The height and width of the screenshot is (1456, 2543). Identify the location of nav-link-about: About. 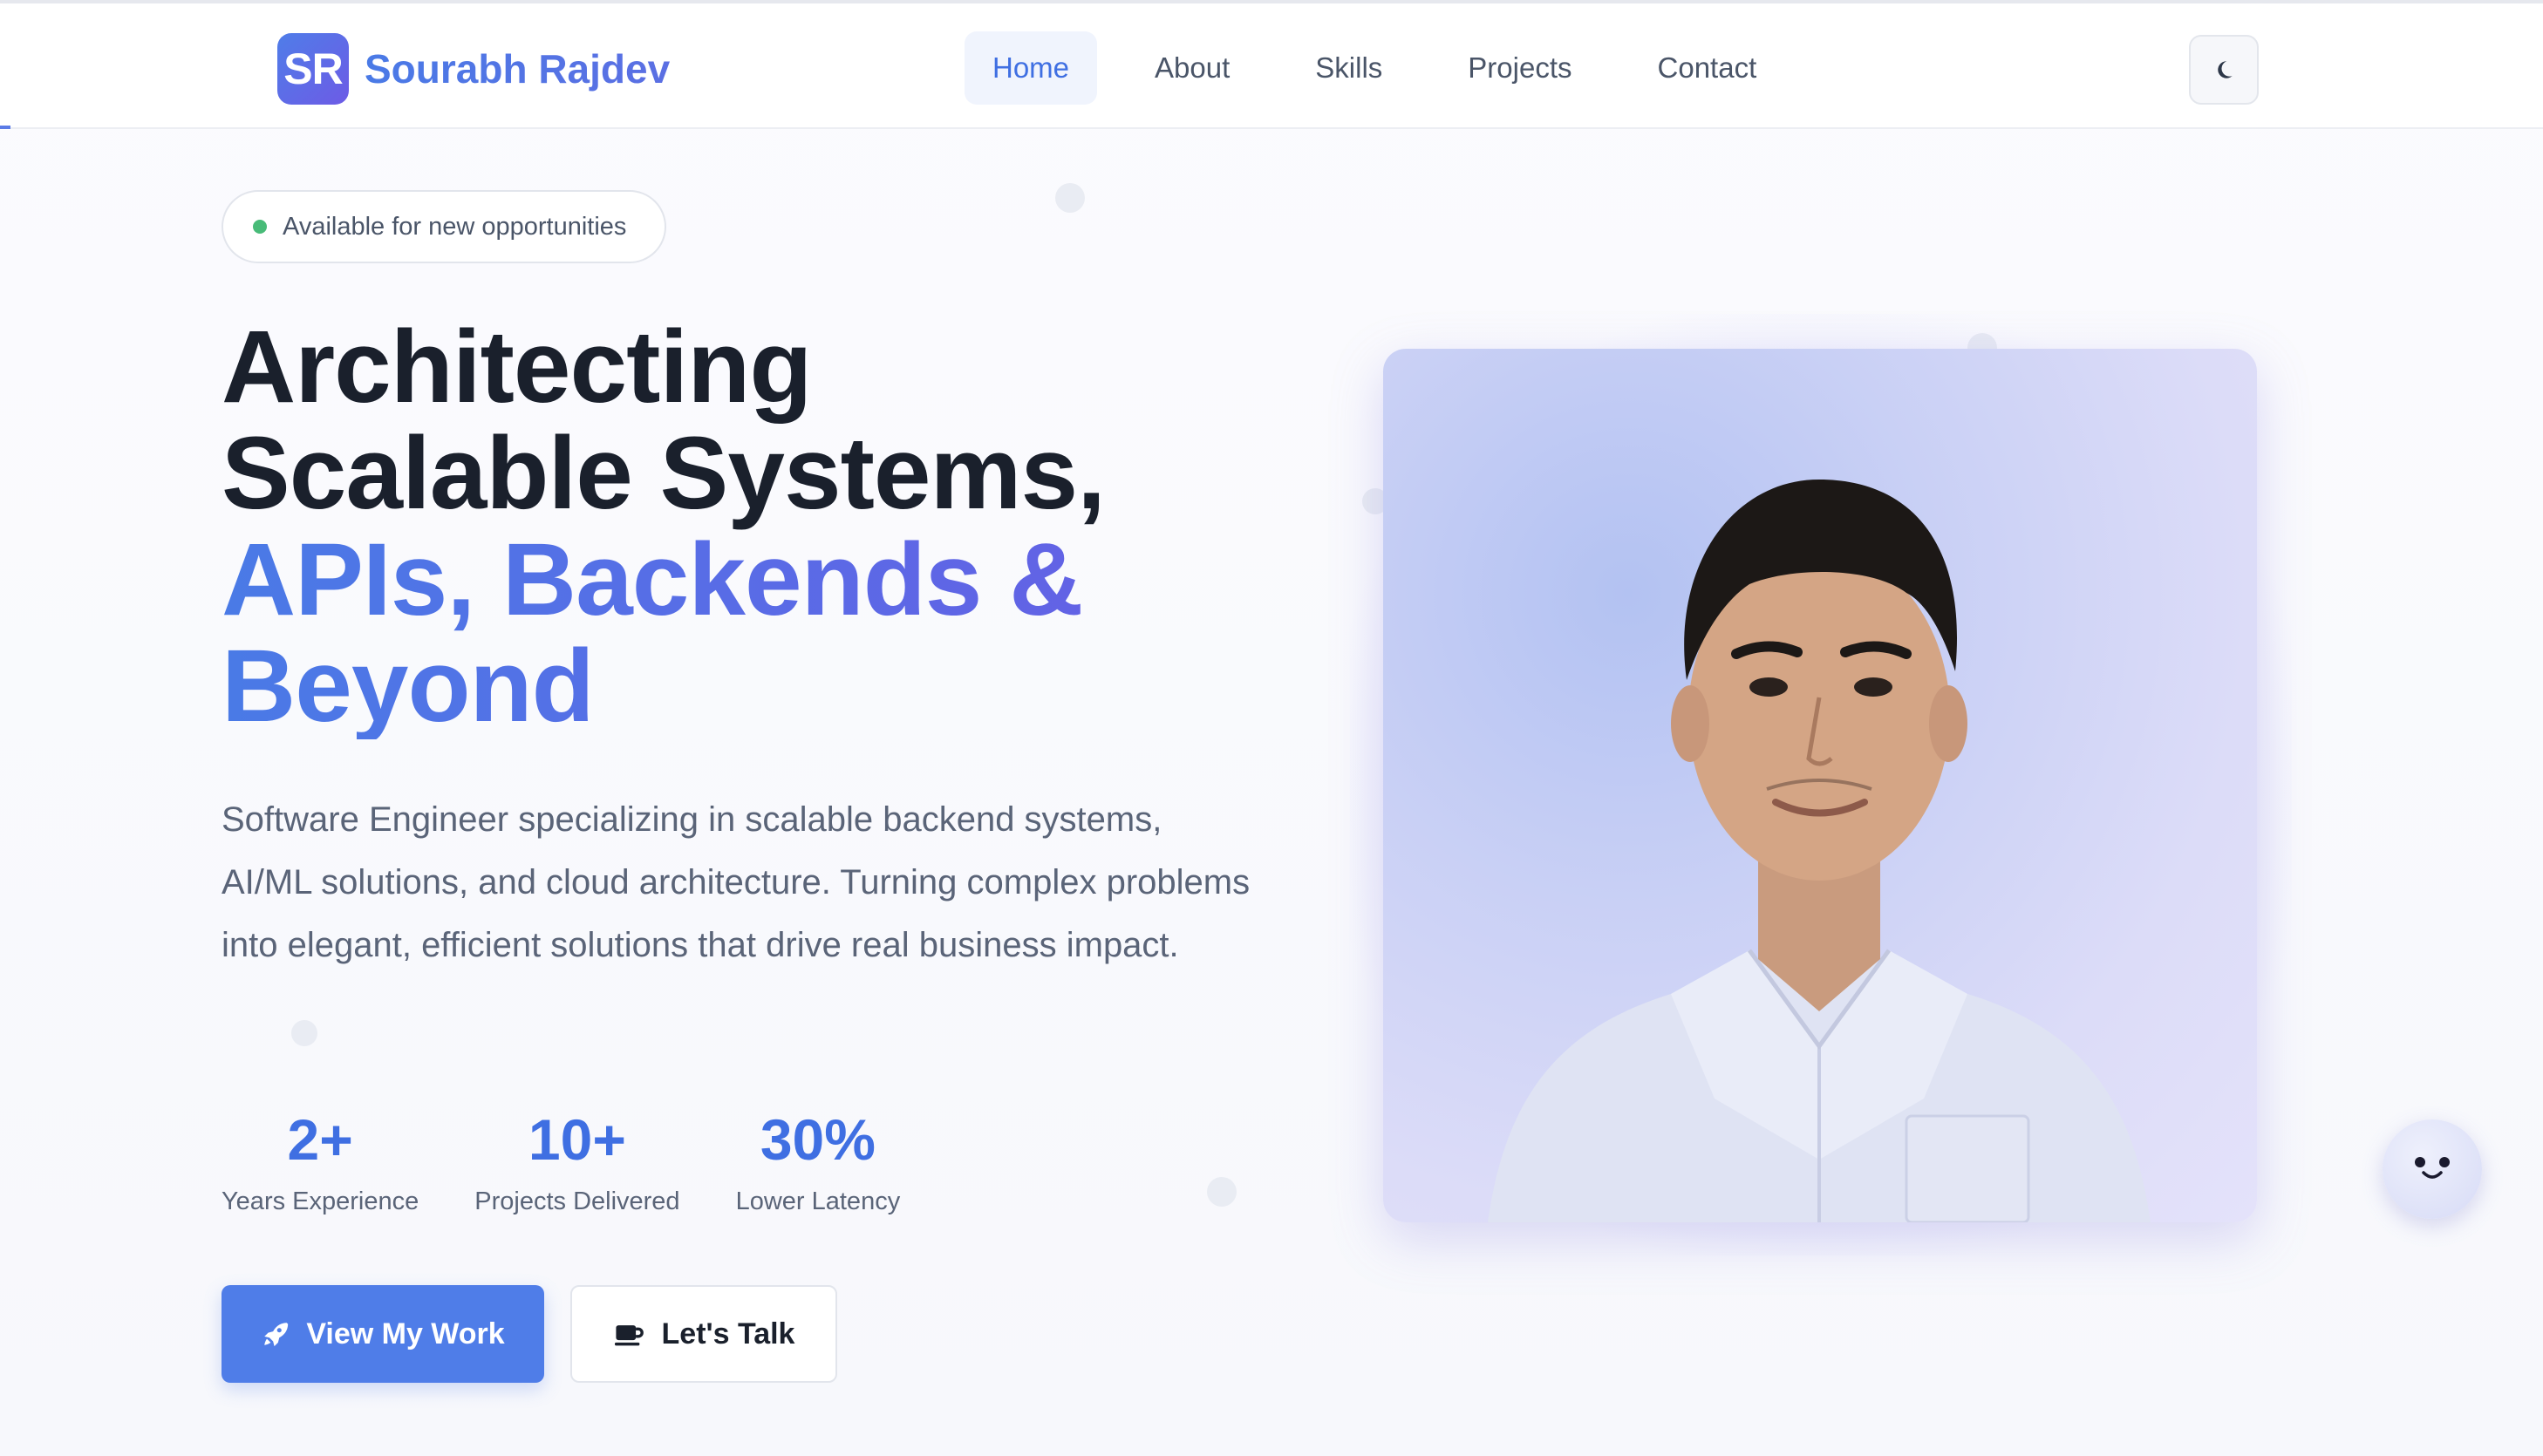
(1193, 68).